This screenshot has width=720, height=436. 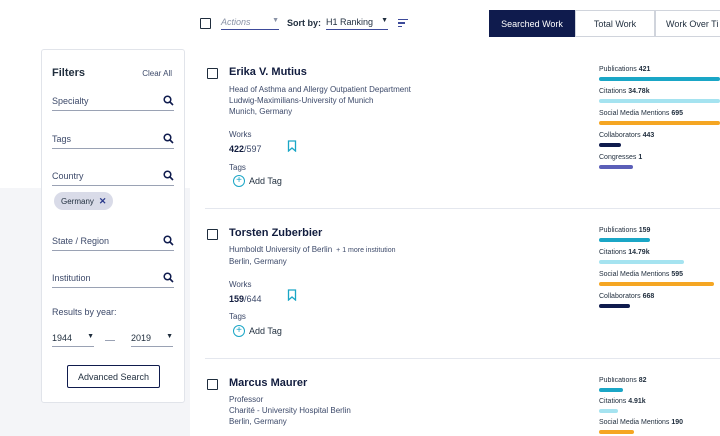 I want to click on state-label: State / Region, so click(x=81, y=241).